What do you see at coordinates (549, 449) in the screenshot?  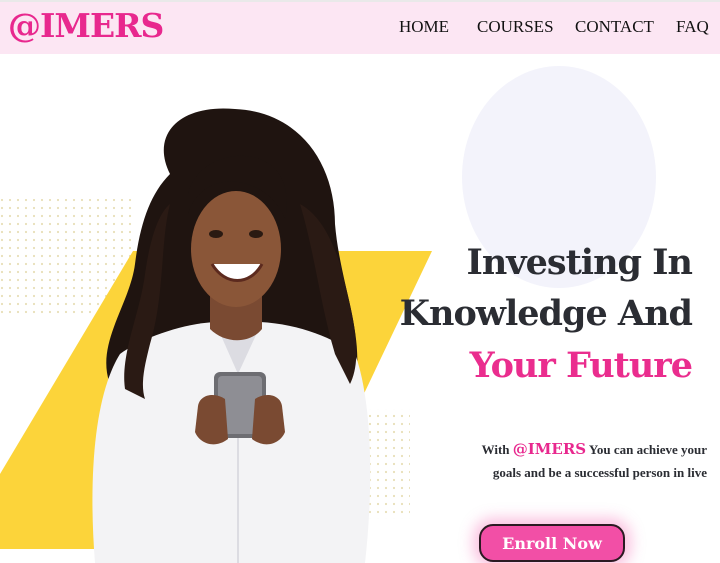 I see `tagline-brand: @IMERS` at bounding box center [549, 449].